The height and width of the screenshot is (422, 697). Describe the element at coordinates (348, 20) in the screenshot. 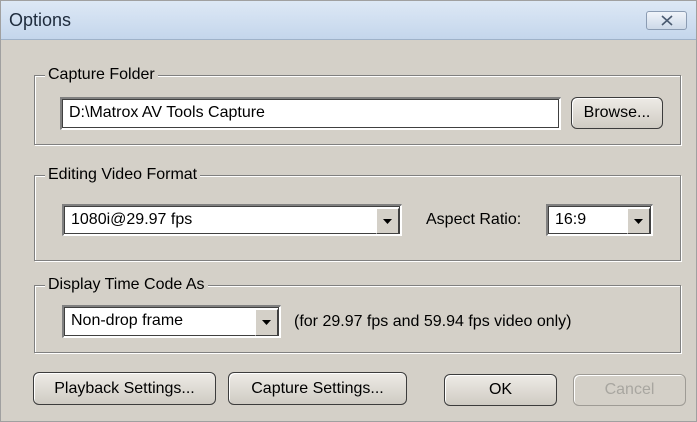

I see `title-bar: Options` at that location.